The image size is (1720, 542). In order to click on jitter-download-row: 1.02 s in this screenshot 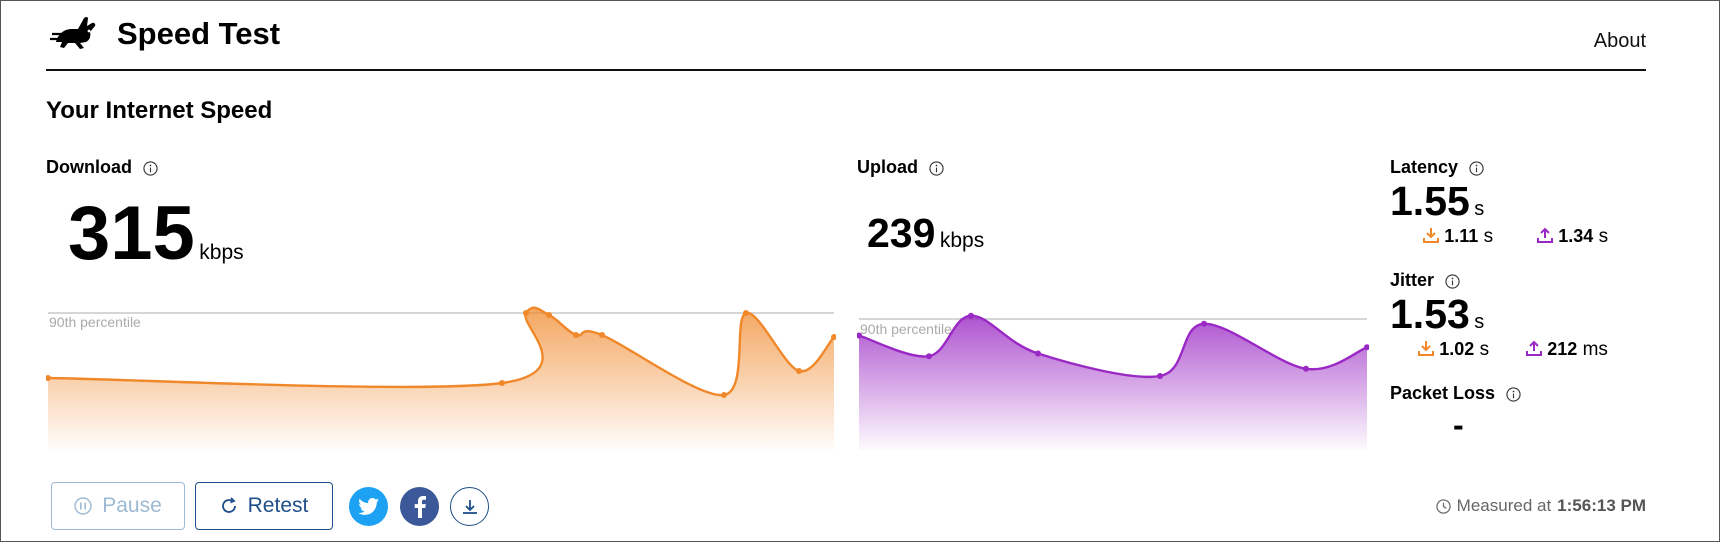, I will do `click(1453, 350)`.